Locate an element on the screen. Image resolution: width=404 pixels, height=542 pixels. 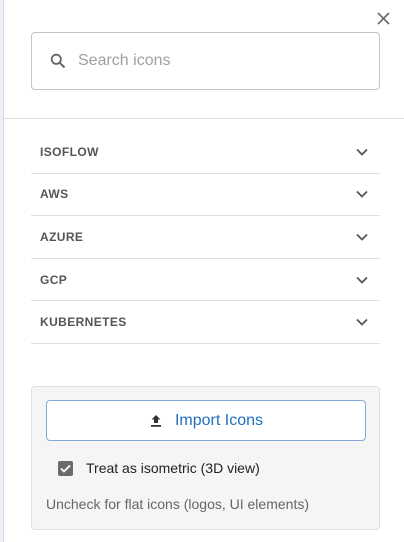
import-icons-button: Import Icons is located at coordinates (206, 420).